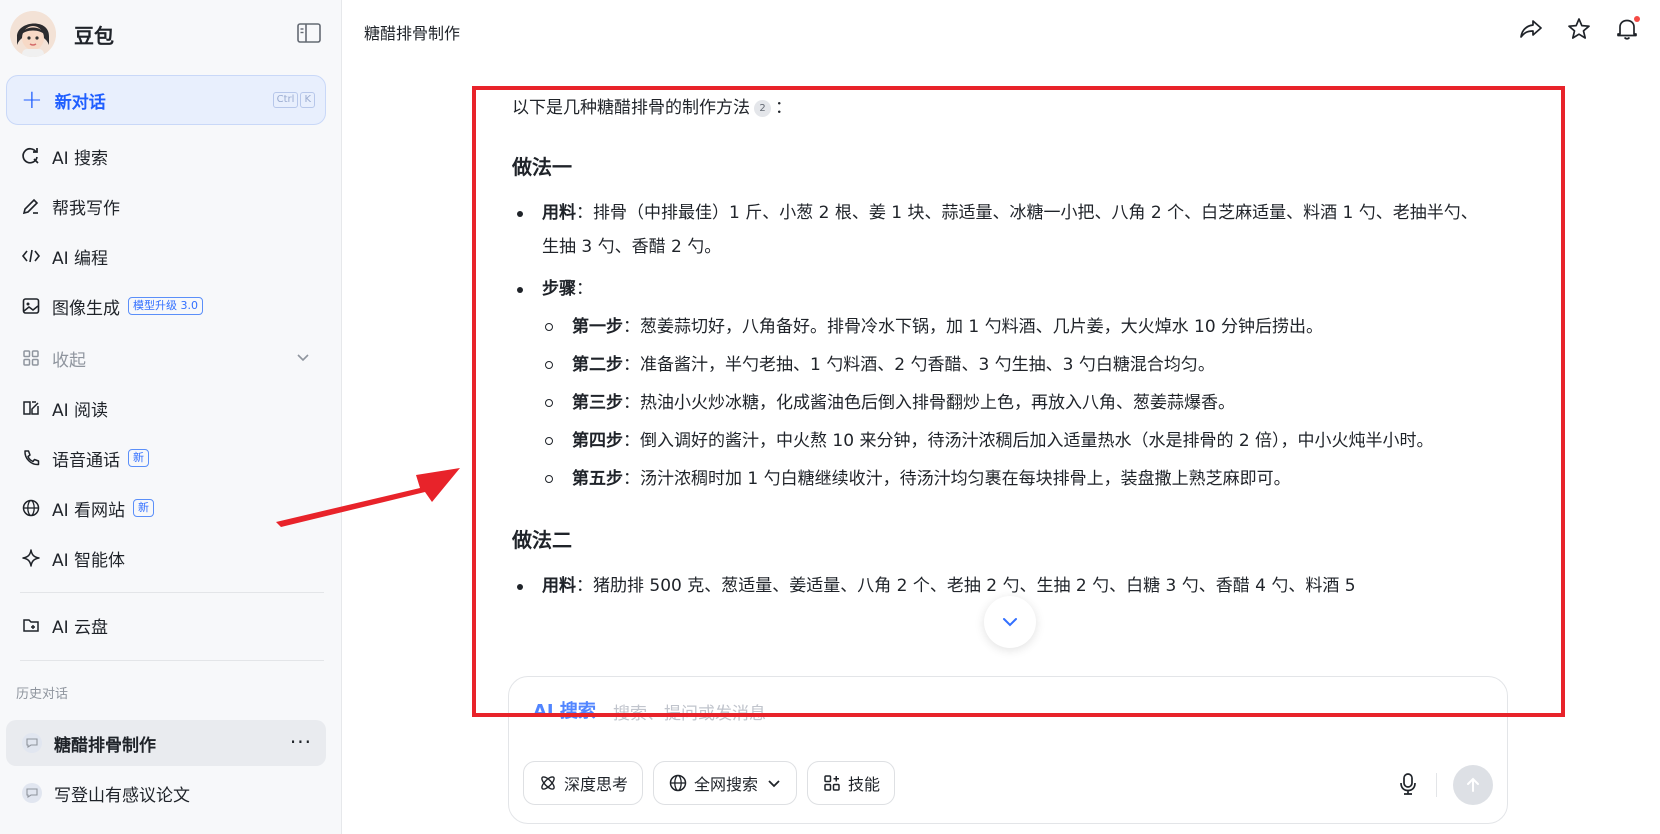 The image size is (1660, 834). What do you see at coordinates (31, 306) in the screenshot?
I see `image-icon` at bounding box center [31, 306].